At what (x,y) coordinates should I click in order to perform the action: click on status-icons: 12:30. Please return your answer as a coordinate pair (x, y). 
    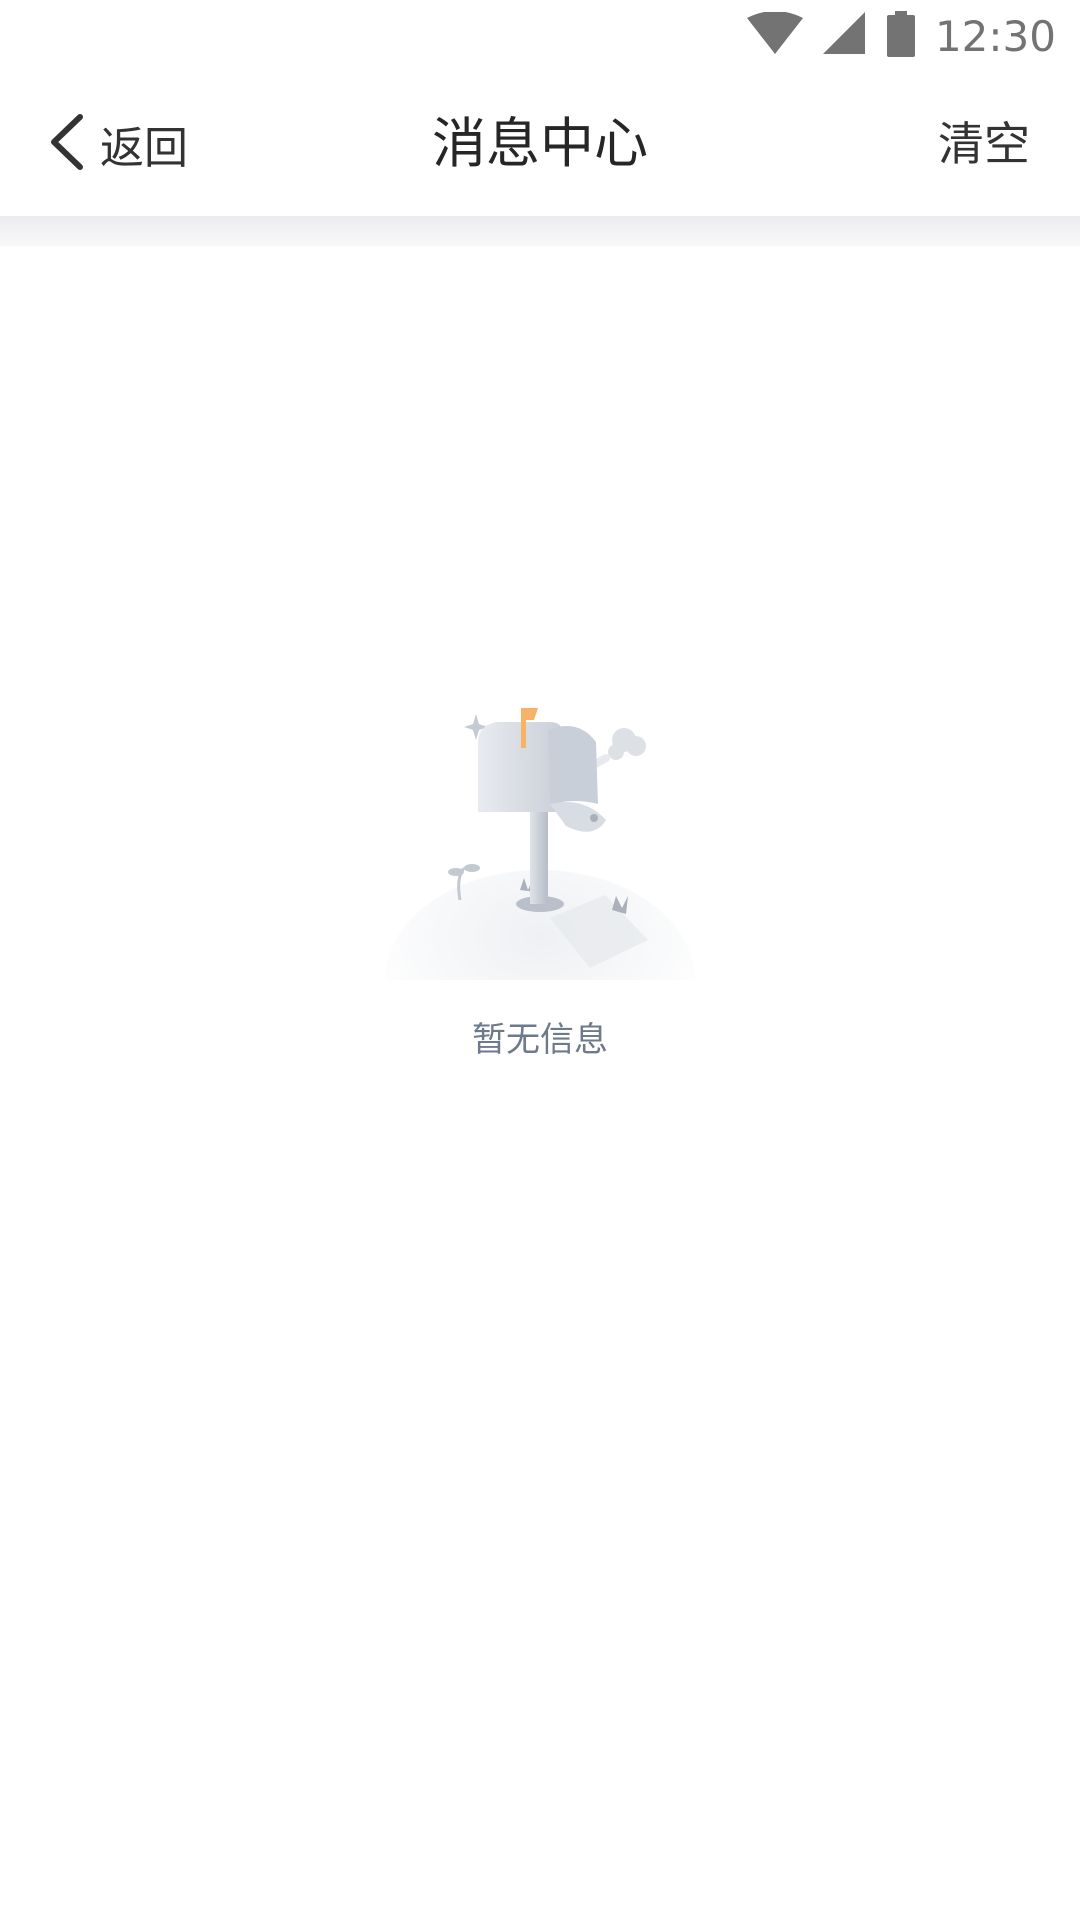
    Looking at the image, I should click on (901, 36).